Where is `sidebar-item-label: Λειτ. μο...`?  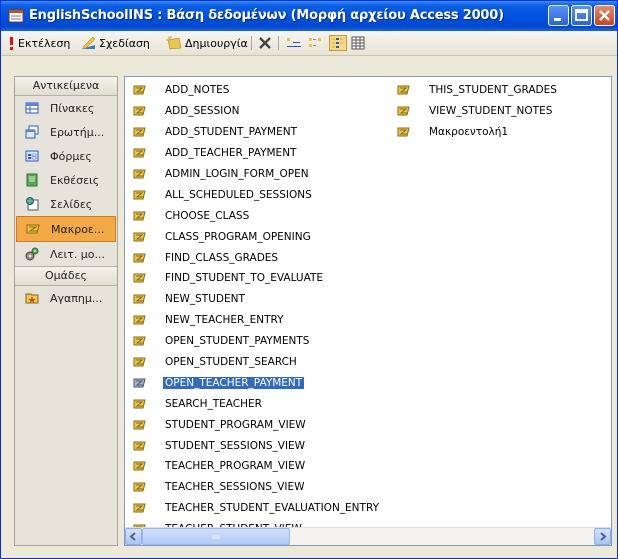 sidebar-item-label: Λειτ. μο... is located at coordinates (78, 254).